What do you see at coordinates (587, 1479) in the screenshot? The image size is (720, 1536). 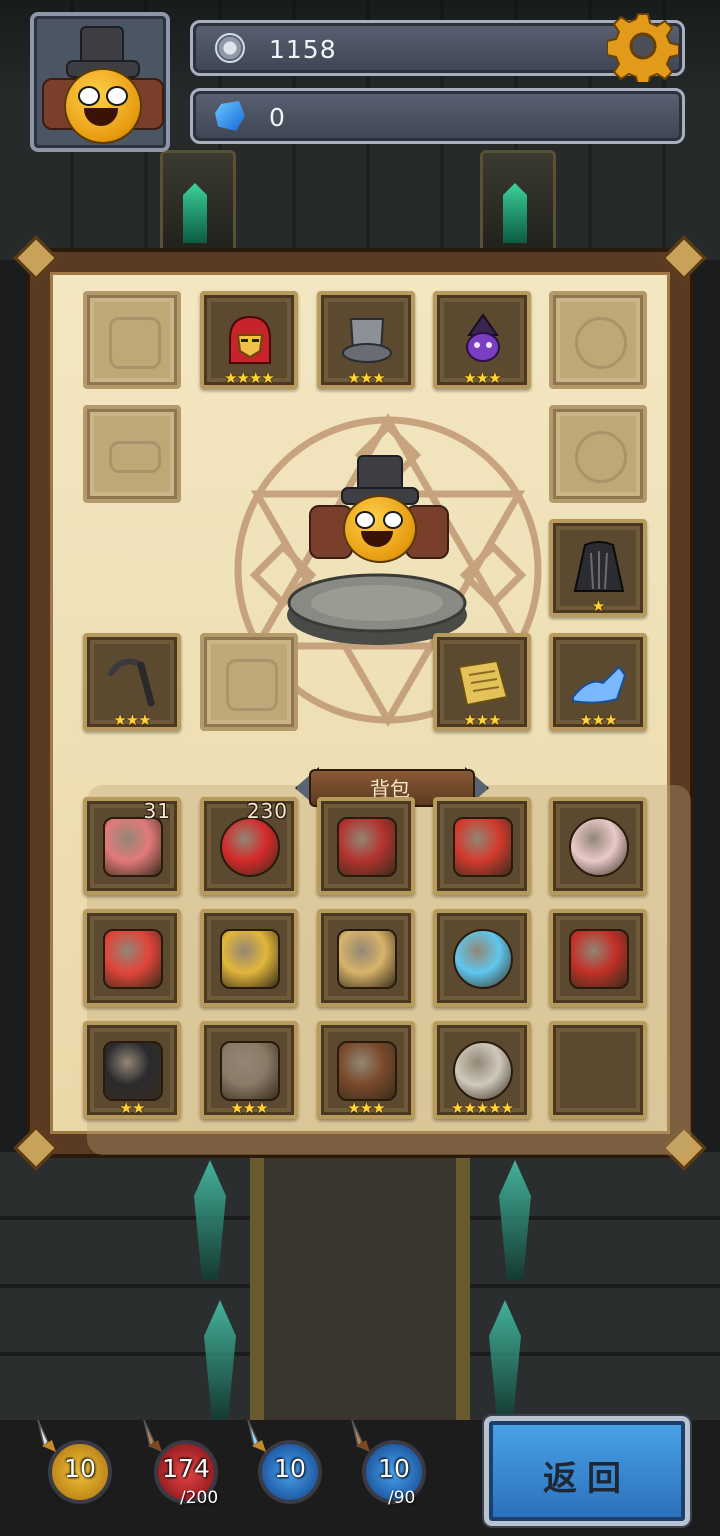 I see `back-button-label: 返回` at bounding box center [587, 1479].